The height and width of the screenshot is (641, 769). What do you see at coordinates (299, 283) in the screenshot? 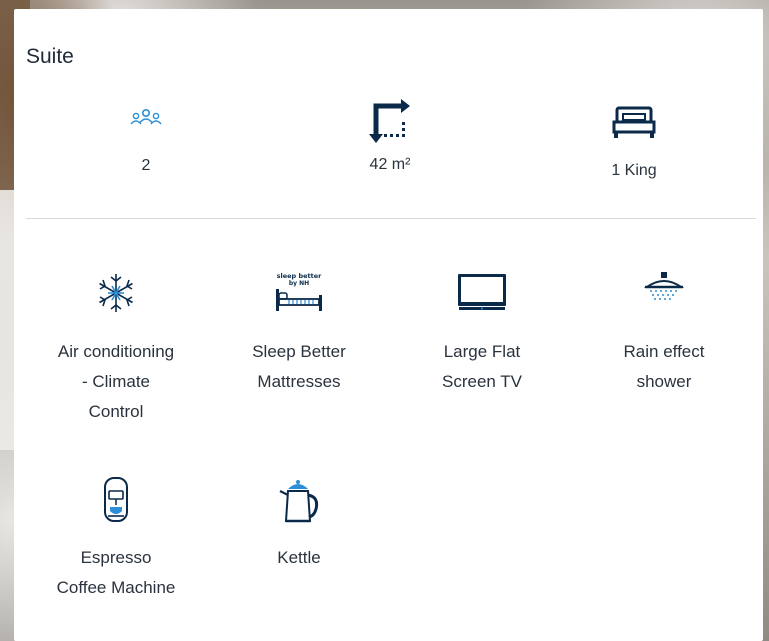
I see `mattress-badge-line2: by NH` at bounding box center [299, 283].